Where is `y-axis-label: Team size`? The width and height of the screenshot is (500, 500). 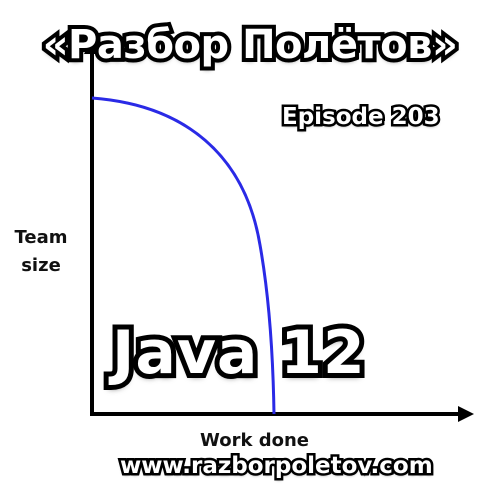
y-axis-label: Team size is located at coordinates (41, 252).